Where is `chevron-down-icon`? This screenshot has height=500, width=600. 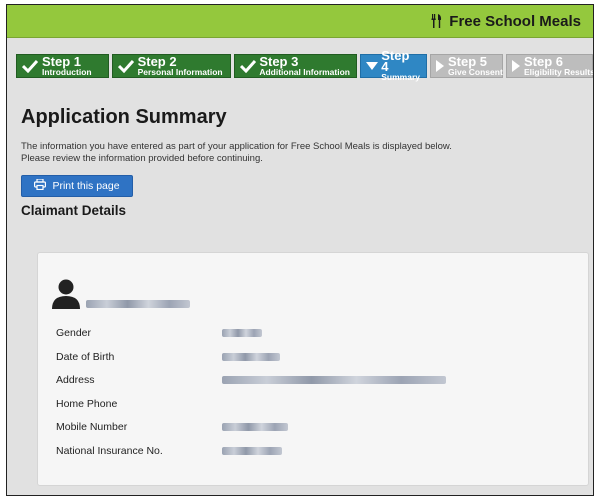
chevron-down-icon is located at coordinates (371, 66).